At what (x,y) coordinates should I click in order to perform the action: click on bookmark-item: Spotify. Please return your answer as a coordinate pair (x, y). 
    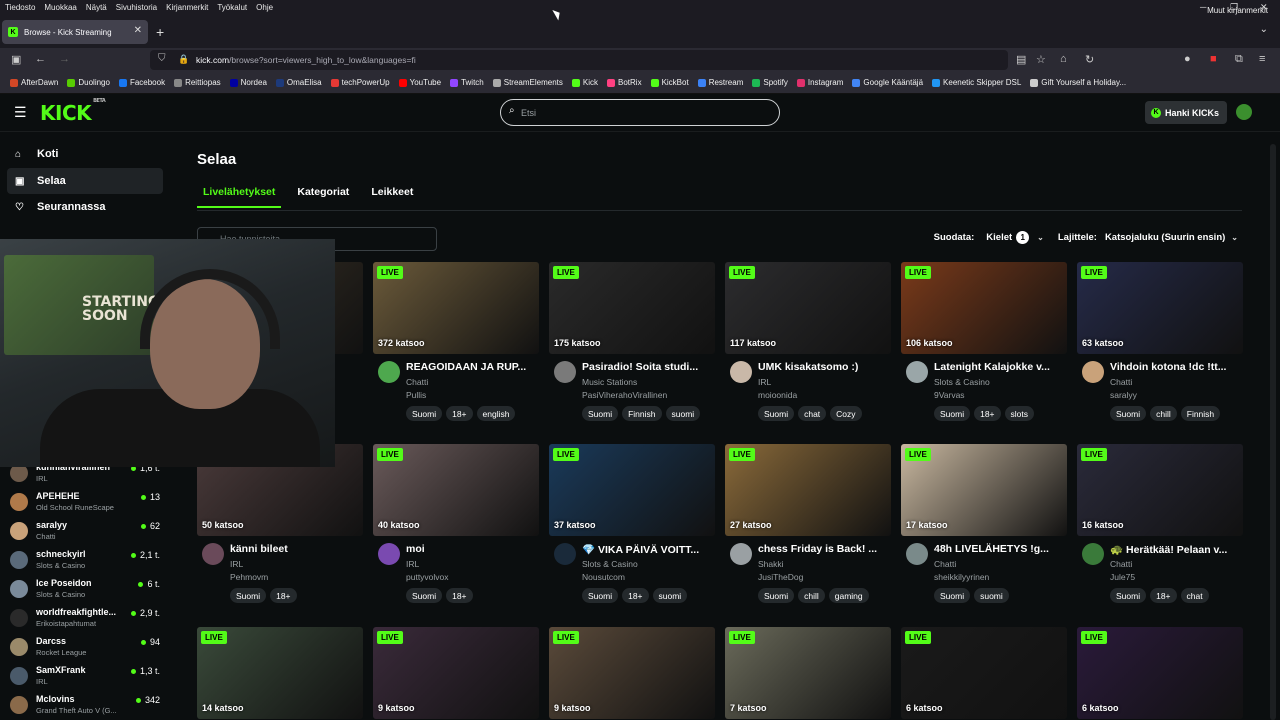
    Looking at the image, I should click on (770, 82).